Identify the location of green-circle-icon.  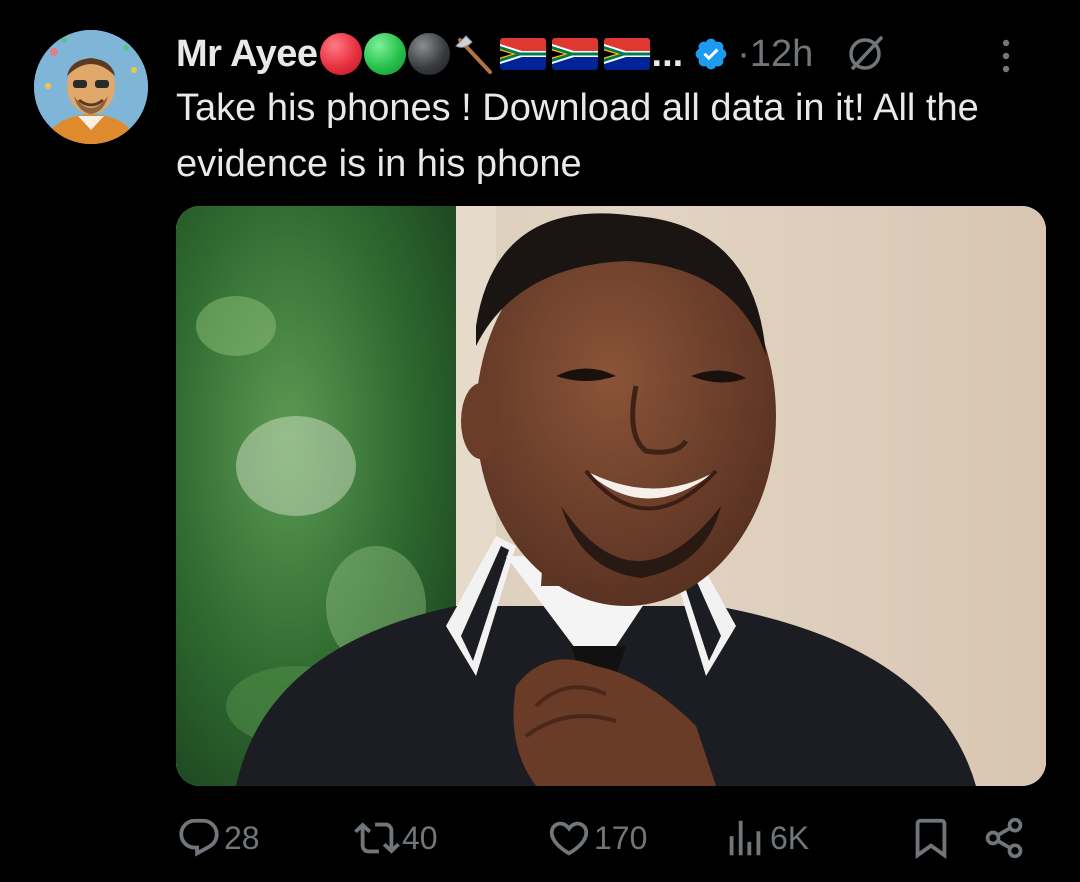
(384, 54).